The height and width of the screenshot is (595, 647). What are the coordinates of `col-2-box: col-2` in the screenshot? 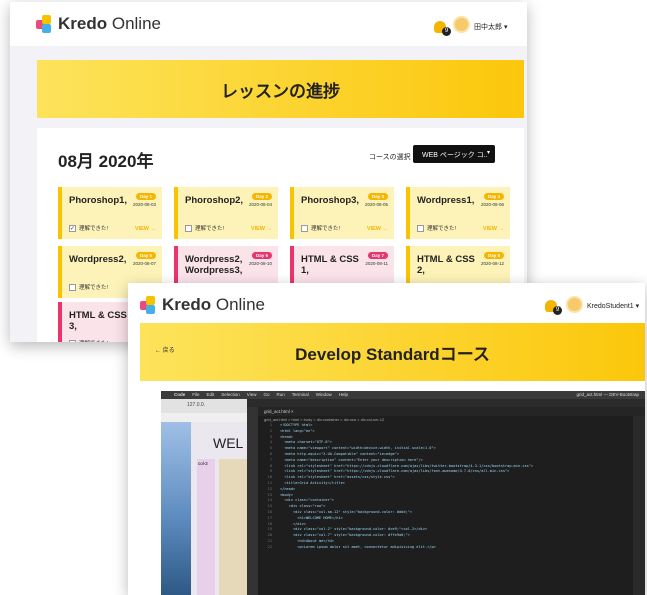 It's located at (206, 527).